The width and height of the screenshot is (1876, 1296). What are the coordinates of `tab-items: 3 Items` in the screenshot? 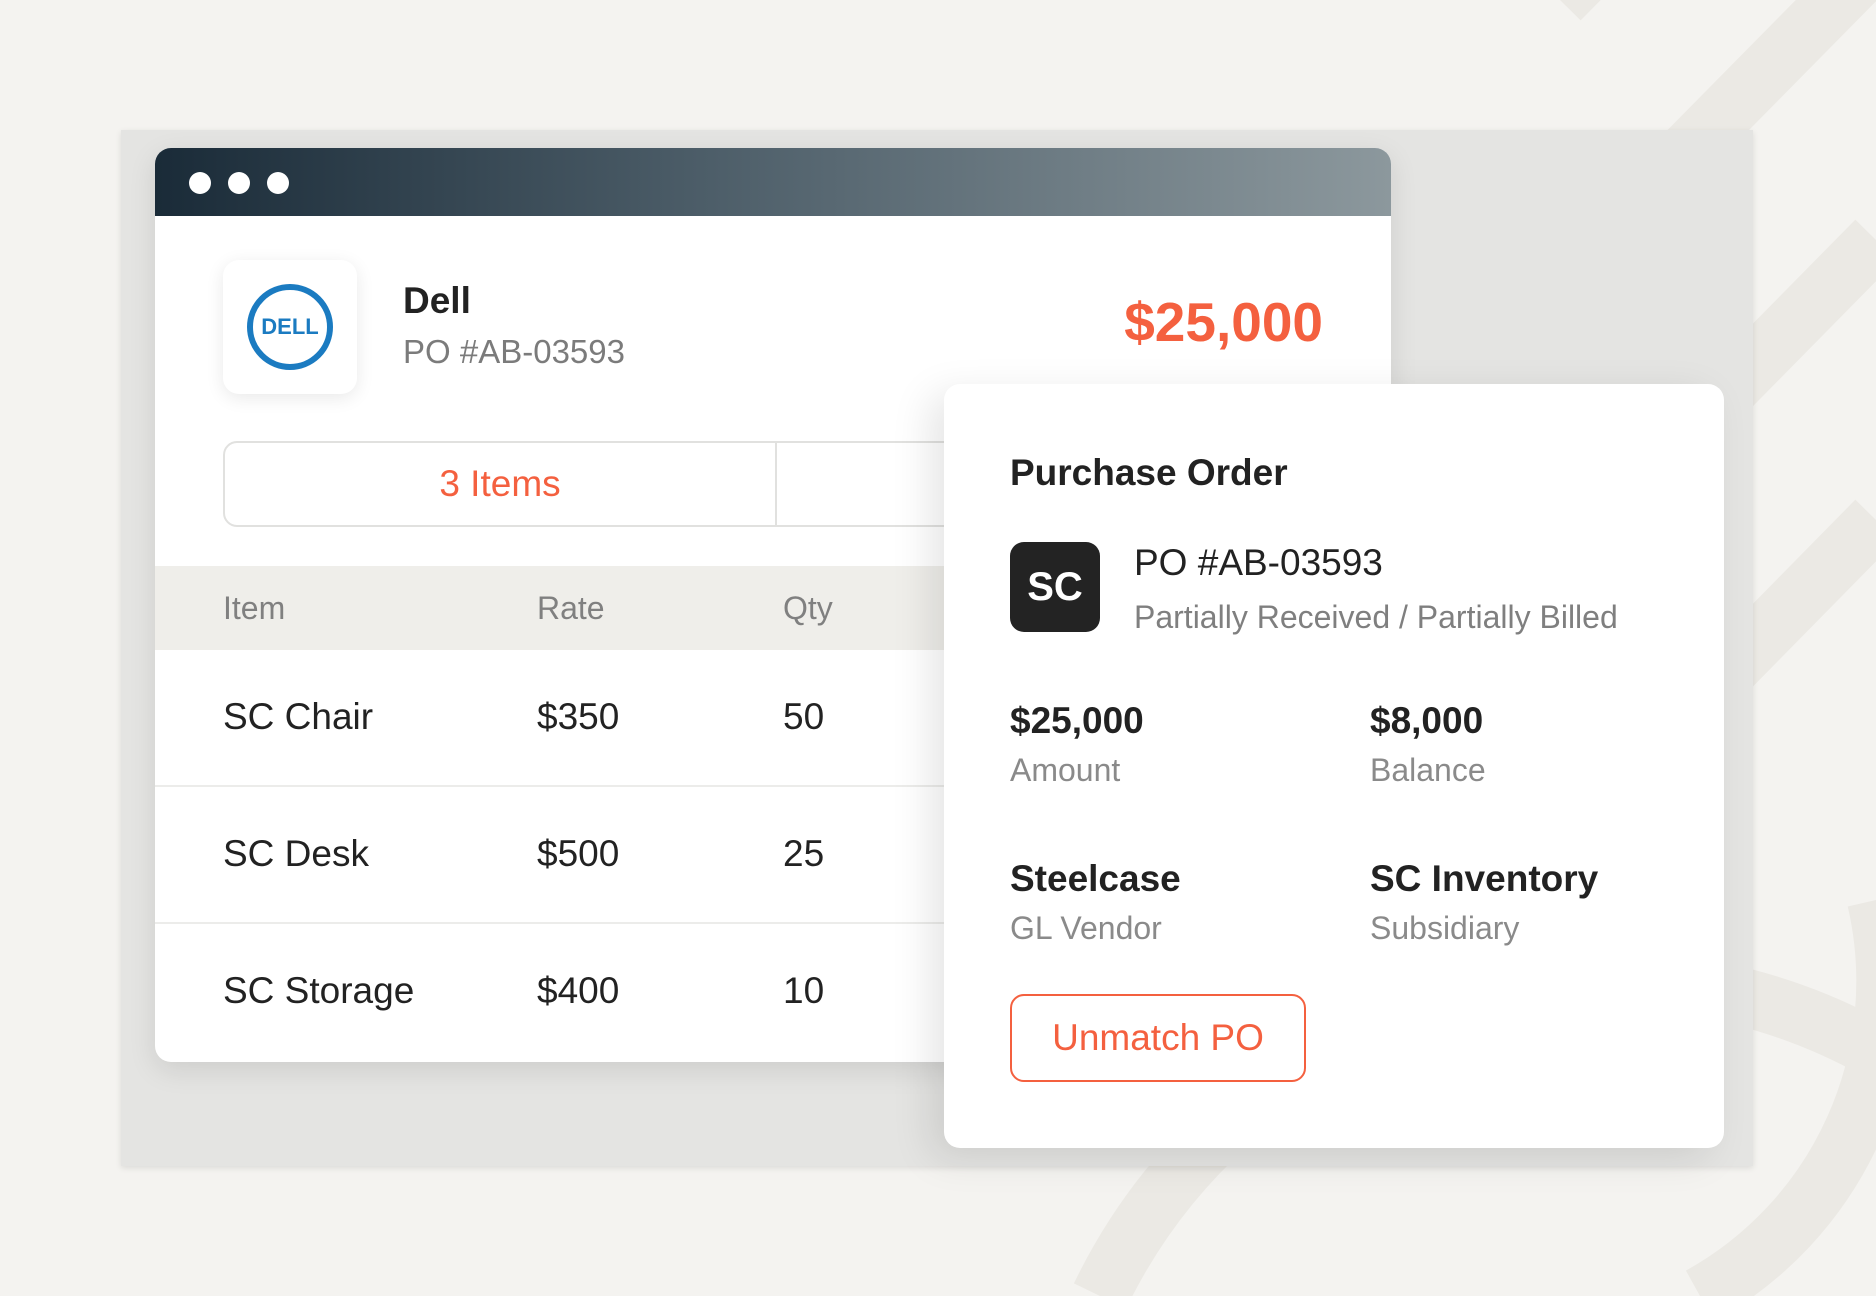 It's located at (501, 484).